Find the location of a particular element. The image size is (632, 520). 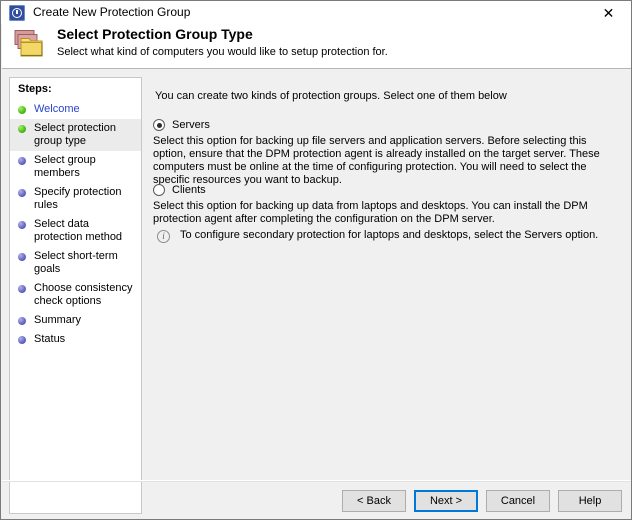

sidebar-item-status: Status is located at coordinates (75, 339).